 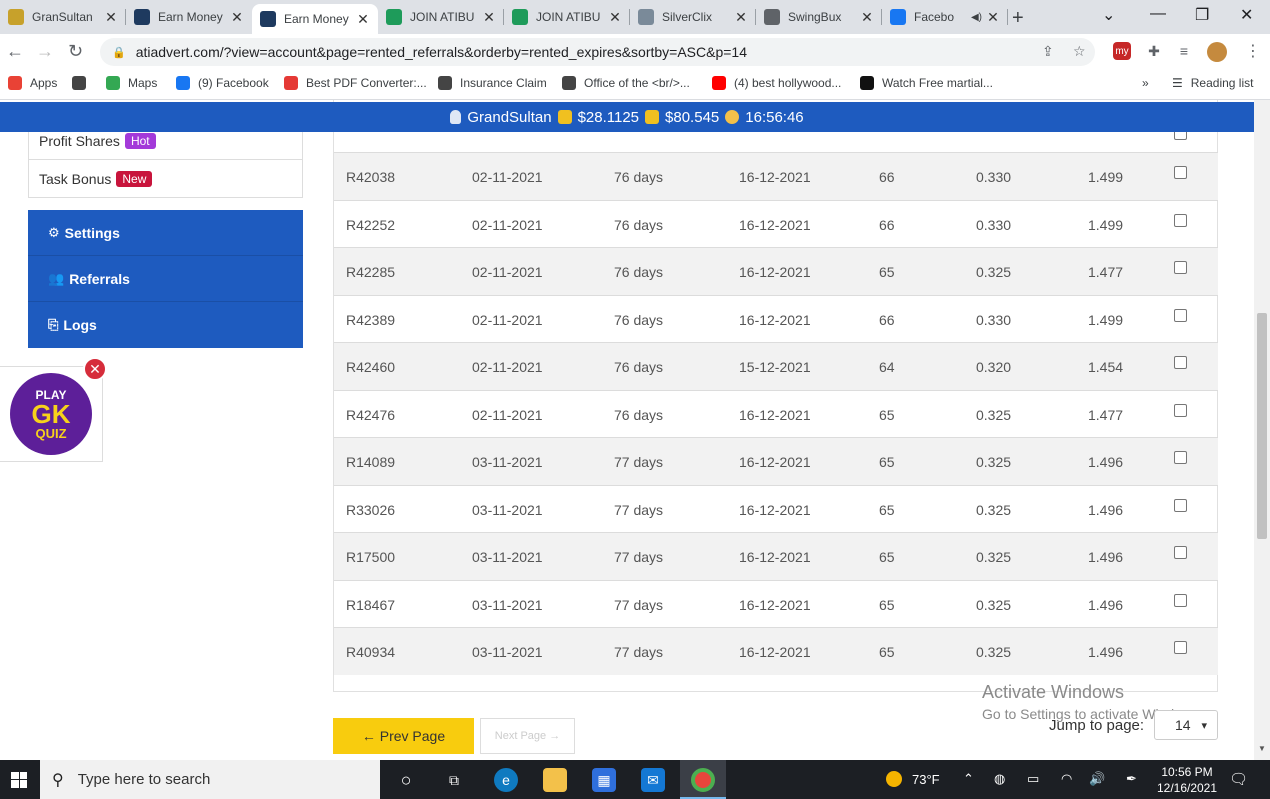 I want to click on start-button, so click(x=19, y=779).